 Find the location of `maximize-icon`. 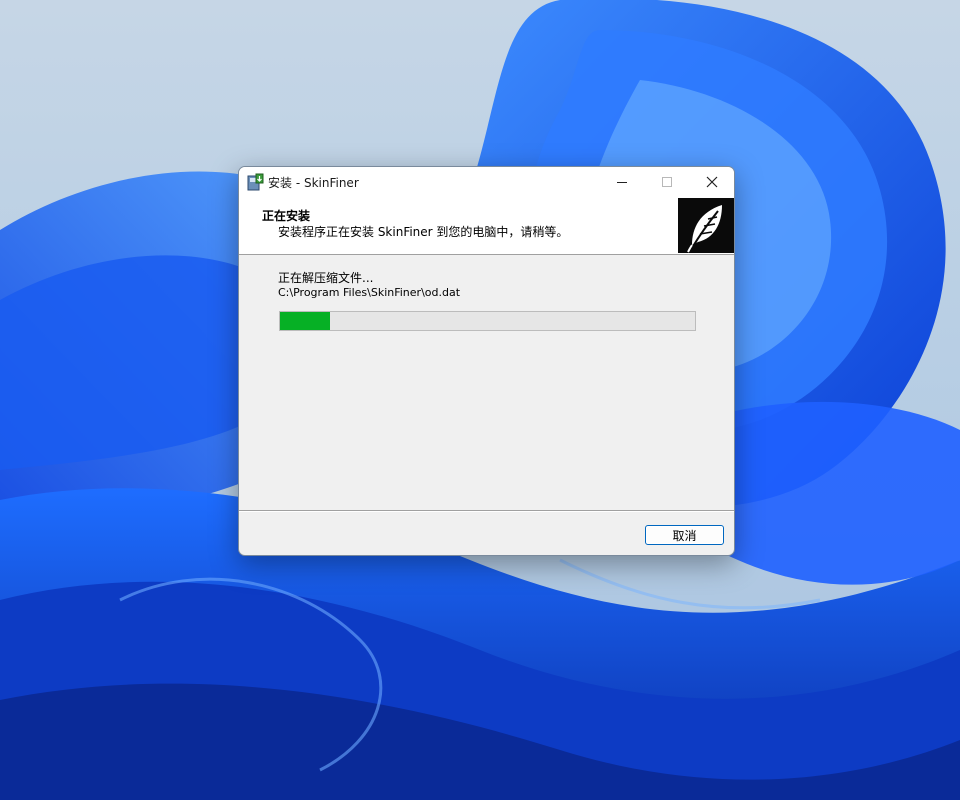

maximize-icon is located at coordinates (667, 182).